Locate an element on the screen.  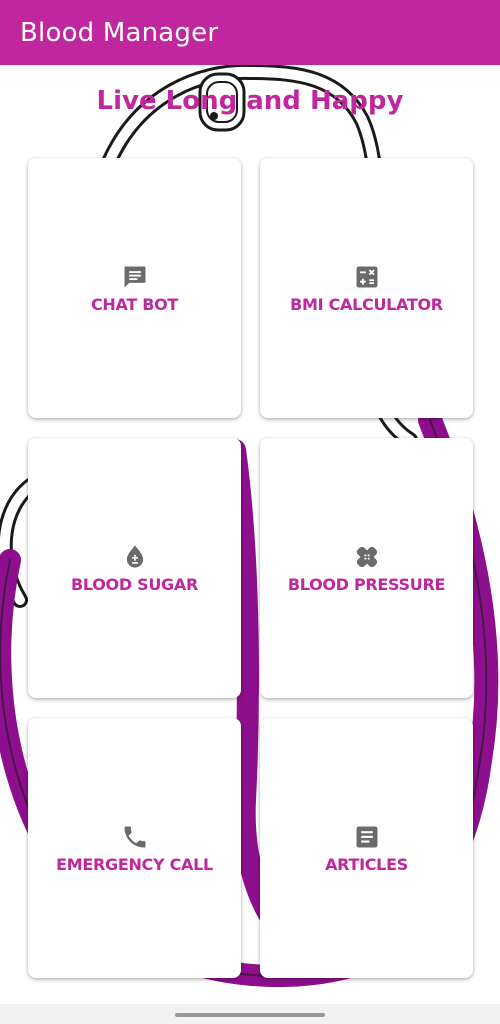
blood-pressure-label: BLOOD PRESSURE is located at coordinates (366, 584).